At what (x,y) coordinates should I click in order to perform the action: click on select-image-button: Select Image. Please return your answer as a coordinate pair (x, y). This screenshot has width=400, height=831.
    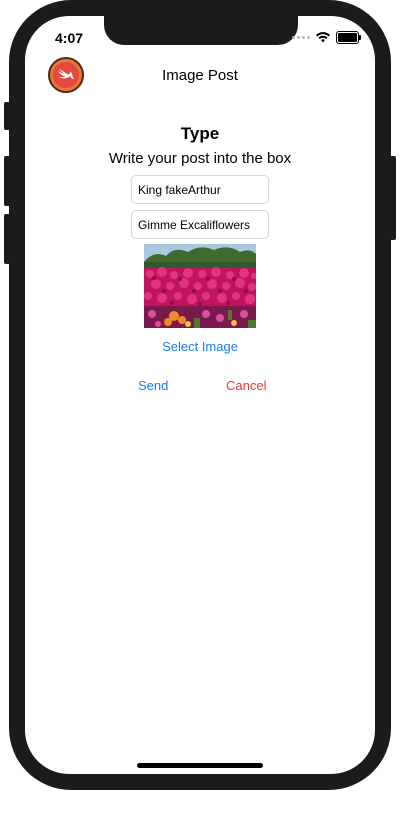
    Looking at the image, I should click on (200, 346).